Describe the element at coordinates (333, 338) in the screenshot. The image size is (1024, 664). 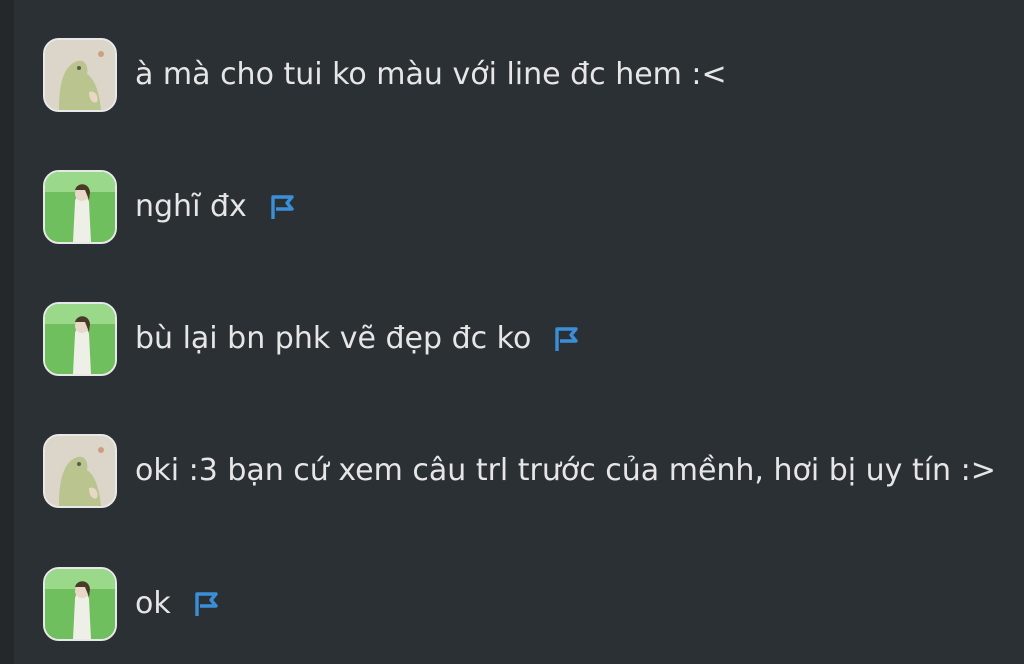
I see `message-text: bù lại bn phk vẽ đẹp đc ko` at that location.